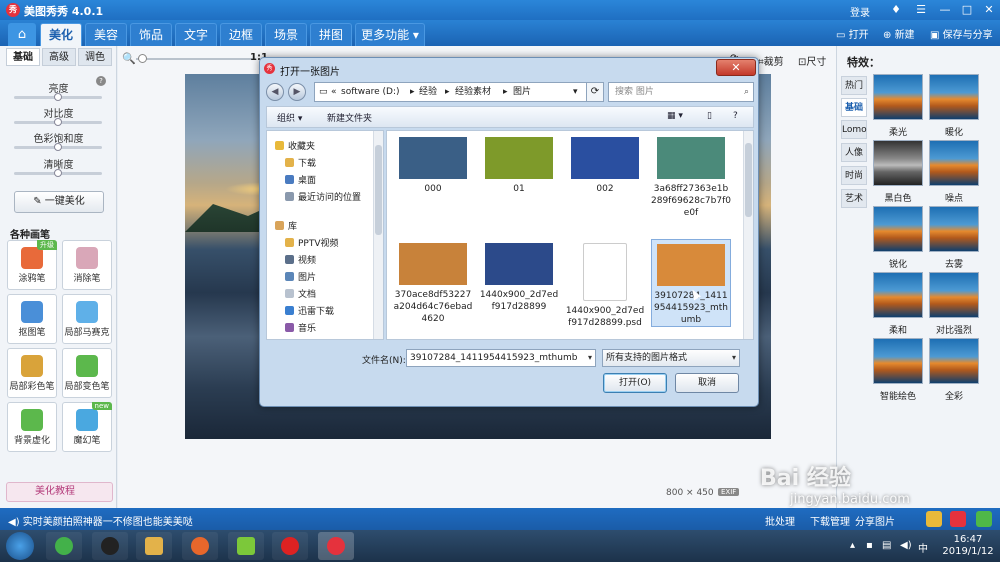  I want to click on exif-button: EXIF, so click(729, 492).